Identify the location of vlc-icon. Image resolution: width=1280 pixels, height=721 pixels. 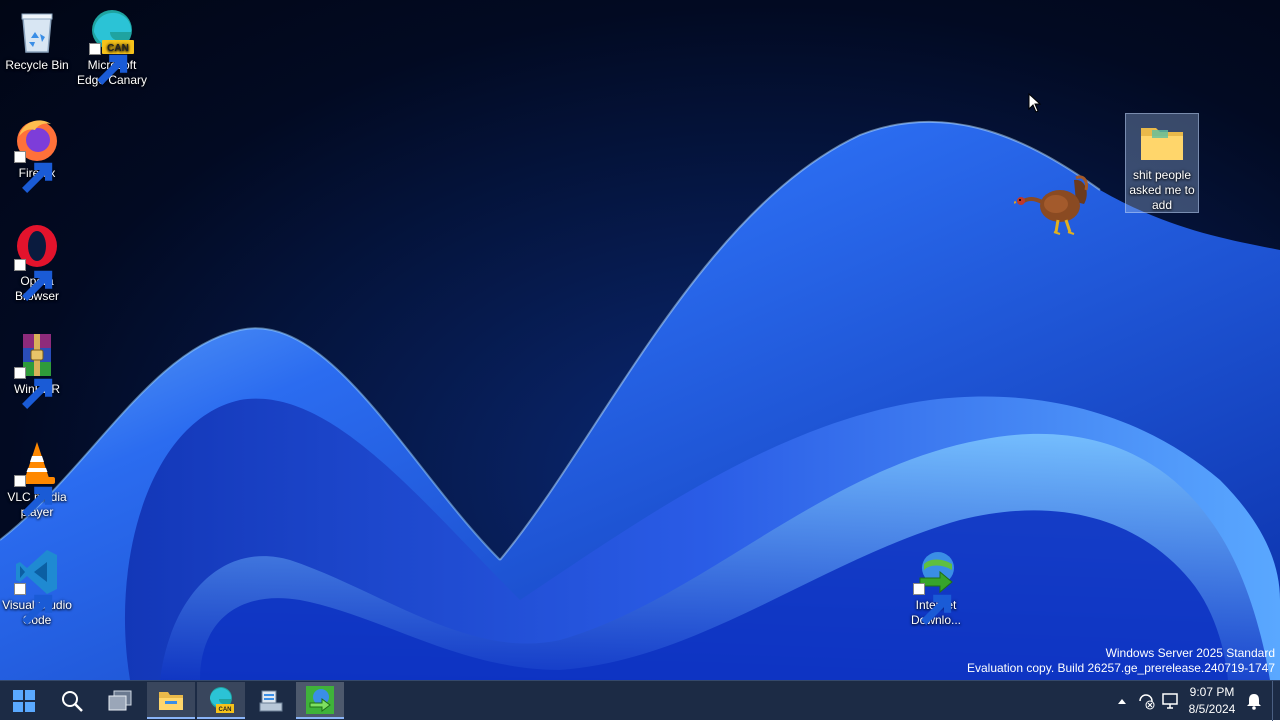
(37, 478).